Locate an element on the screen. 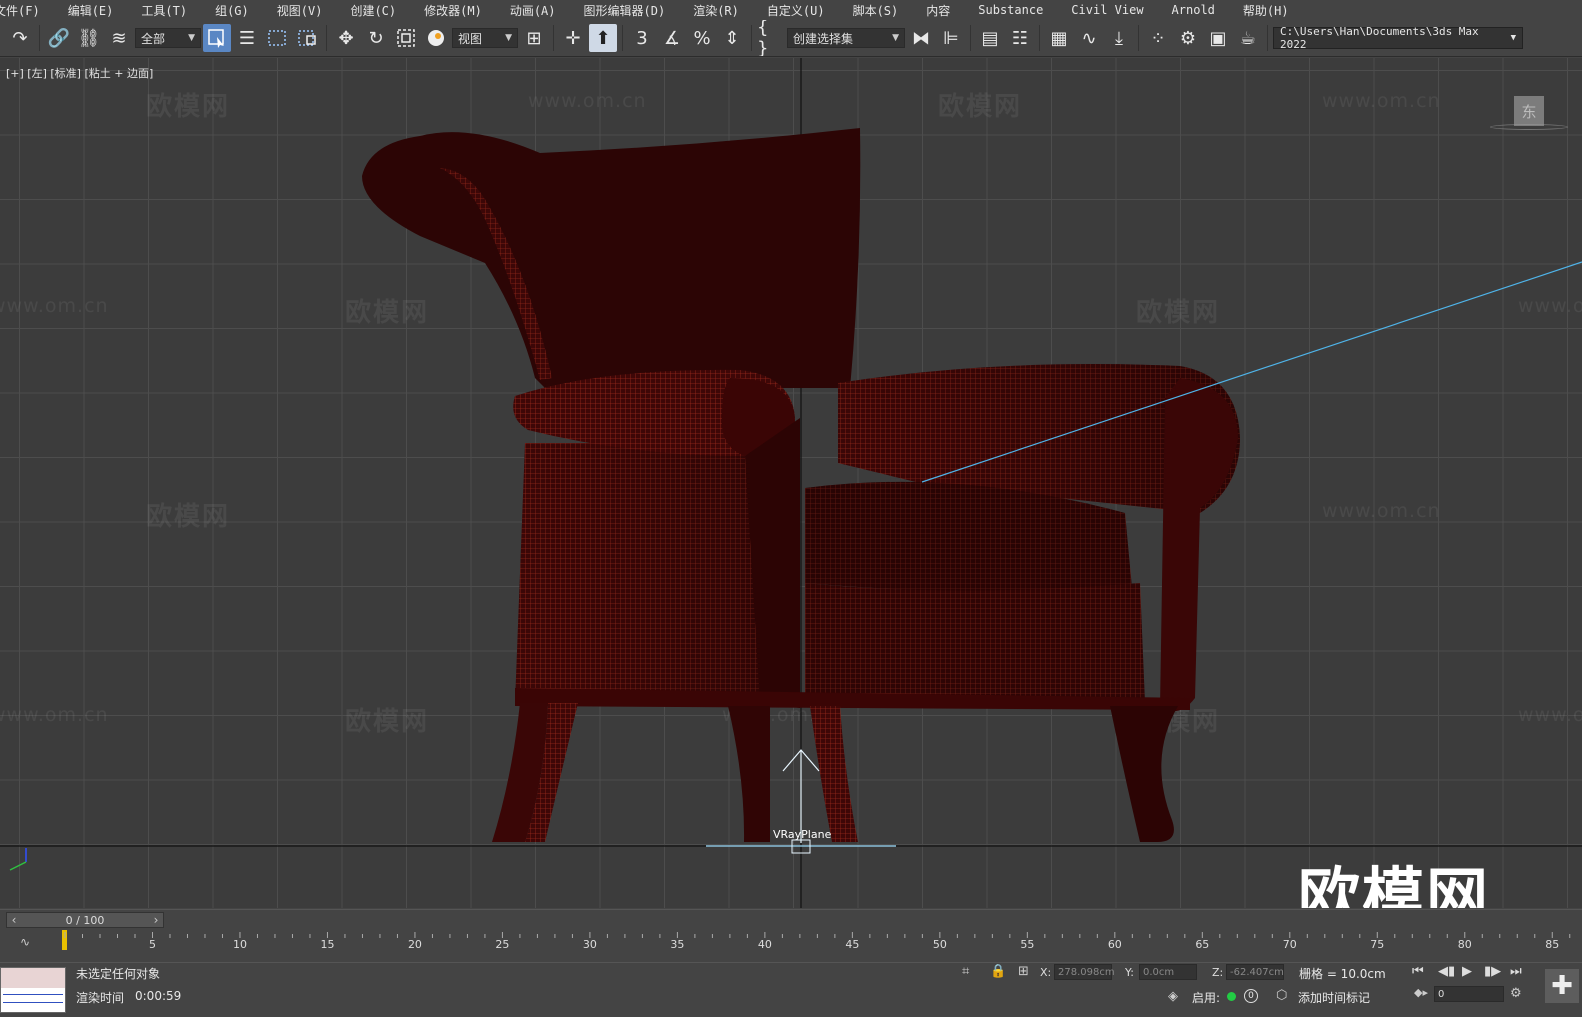 The image size is (1582, 1017). select-object-icon is located at coordinates (217, 38).